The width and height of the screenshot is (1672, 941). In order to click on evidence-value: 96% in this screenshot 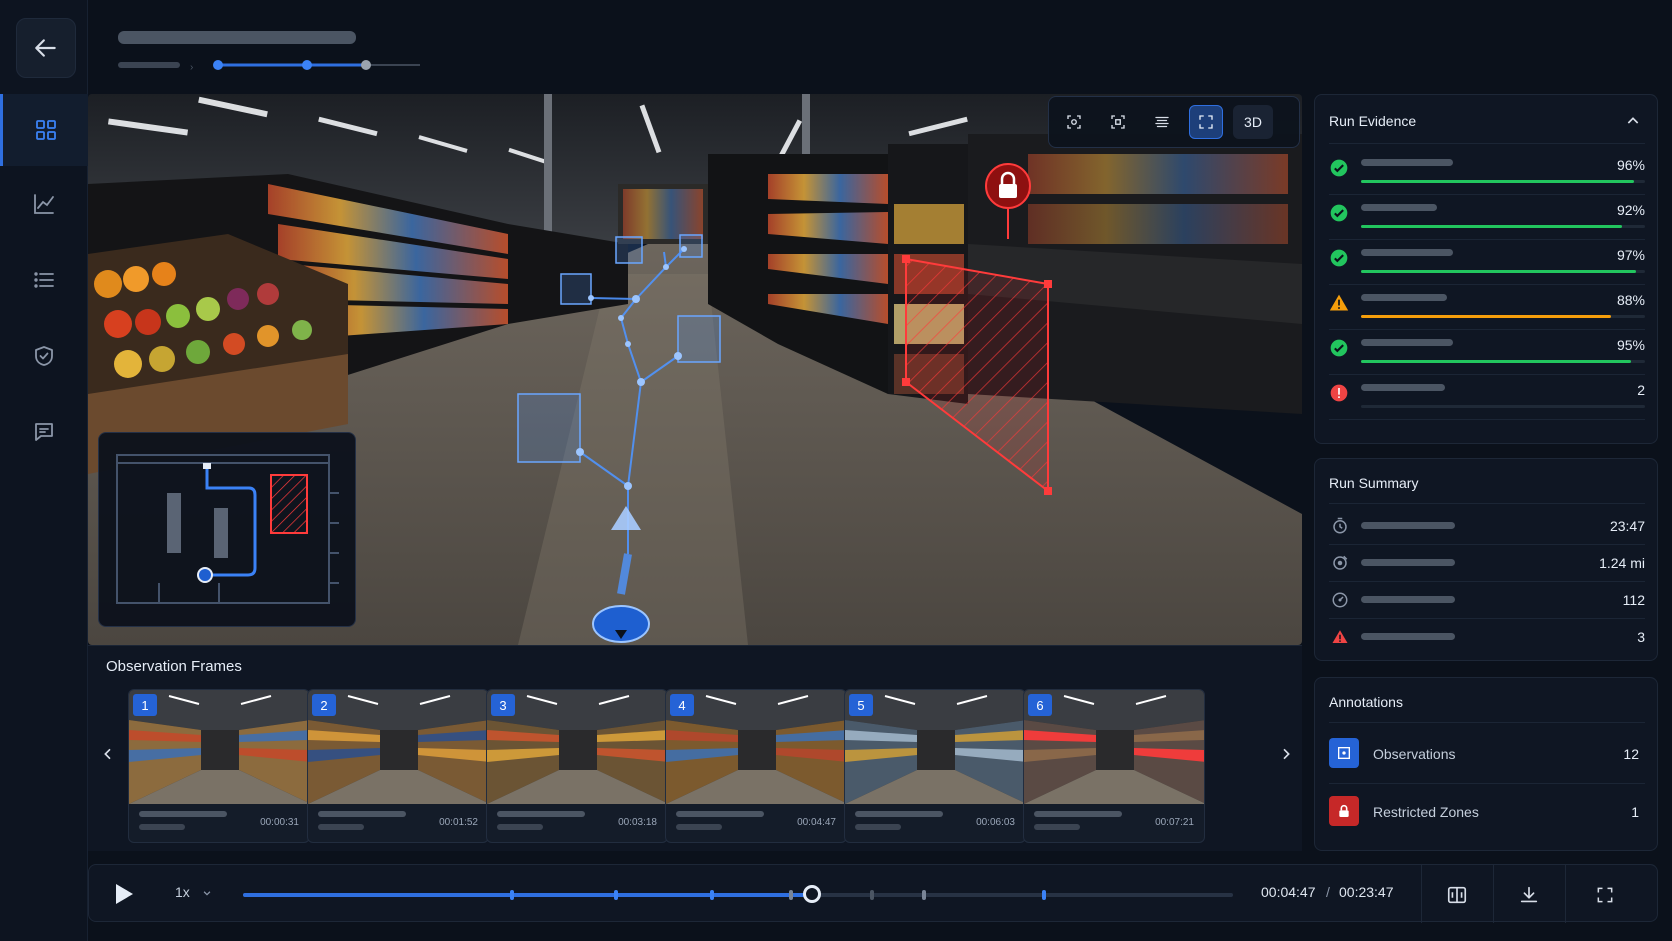, I will do `click(1630, 165)`.